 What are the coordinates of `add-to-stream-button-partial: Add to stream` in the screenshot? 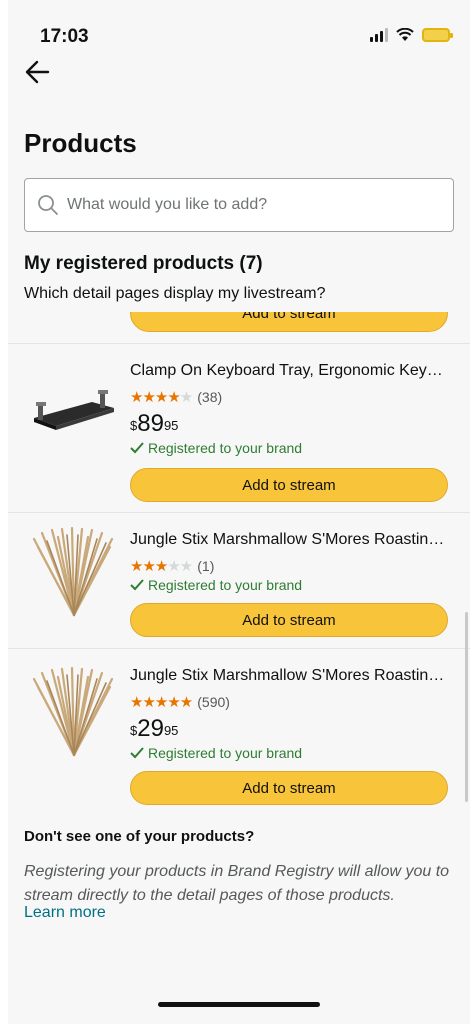 It's located at (289, 322).